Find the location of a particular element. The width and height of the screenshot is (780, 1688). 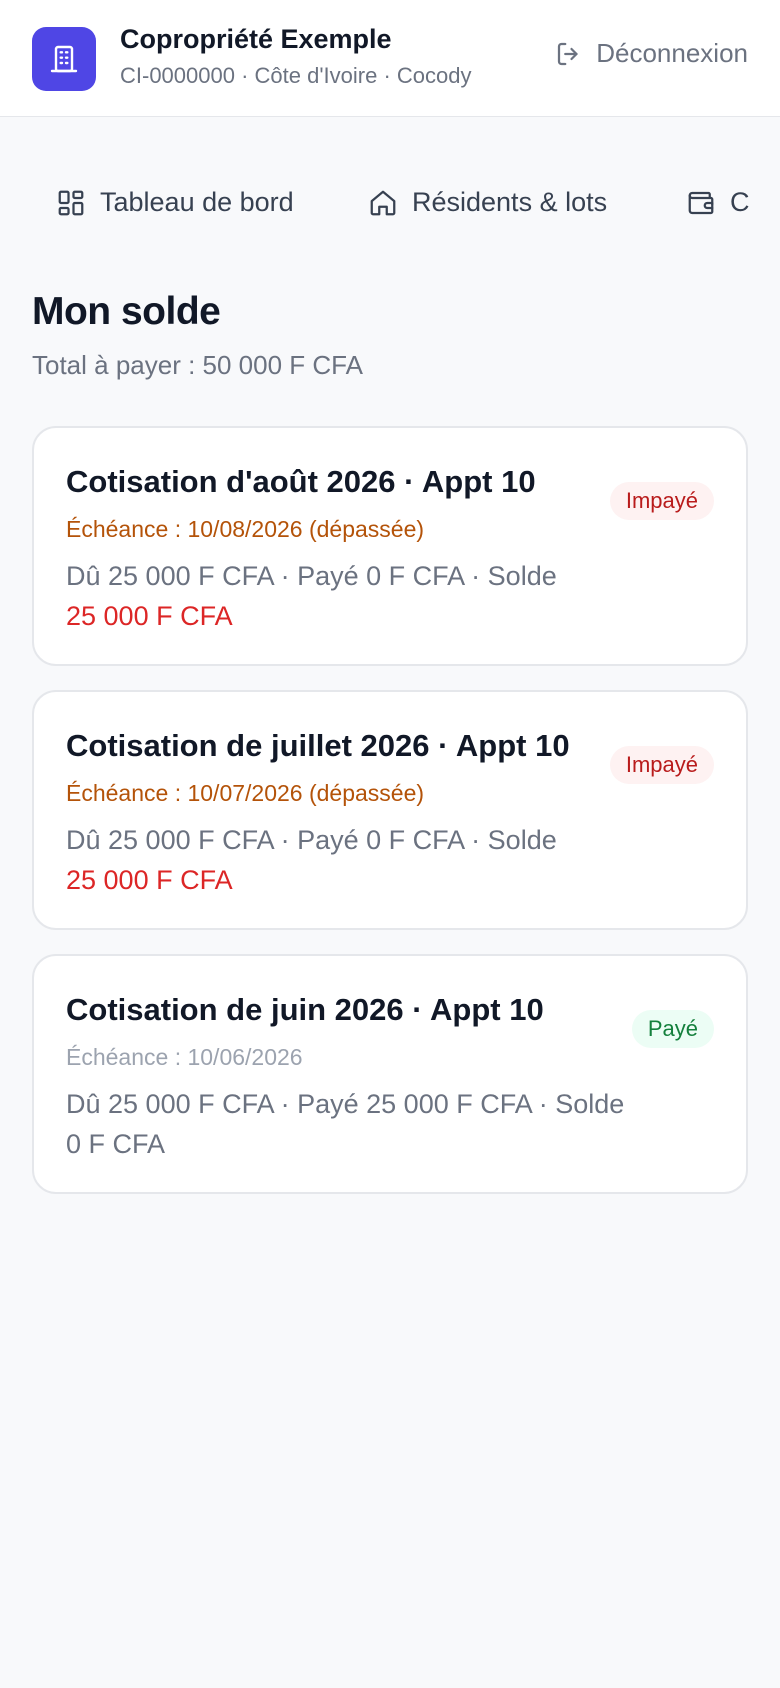

card-title: Cotisation de juillet 2026 · Appt 10 is located at coordinates (318, 745).